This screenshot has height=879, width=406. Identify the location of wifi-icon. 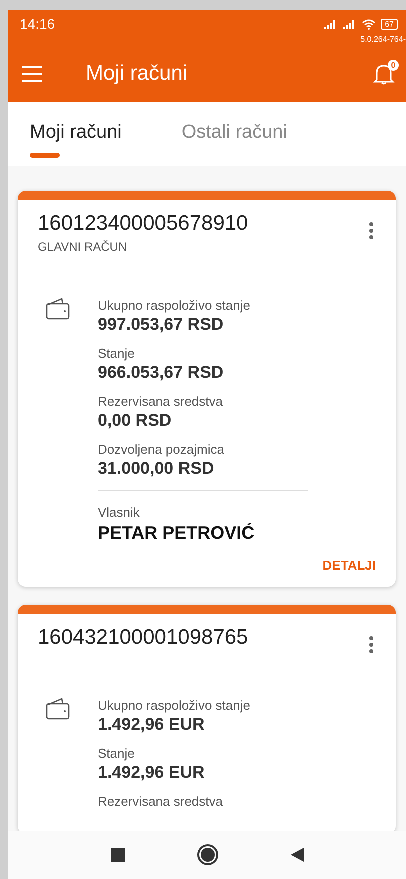
(369, 24).